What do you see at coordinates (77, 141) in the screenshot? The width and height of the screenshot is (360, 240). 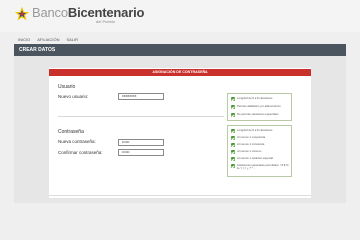 I see `new-password-label: Nueva contraseña:` at bounding box center [77, 141].